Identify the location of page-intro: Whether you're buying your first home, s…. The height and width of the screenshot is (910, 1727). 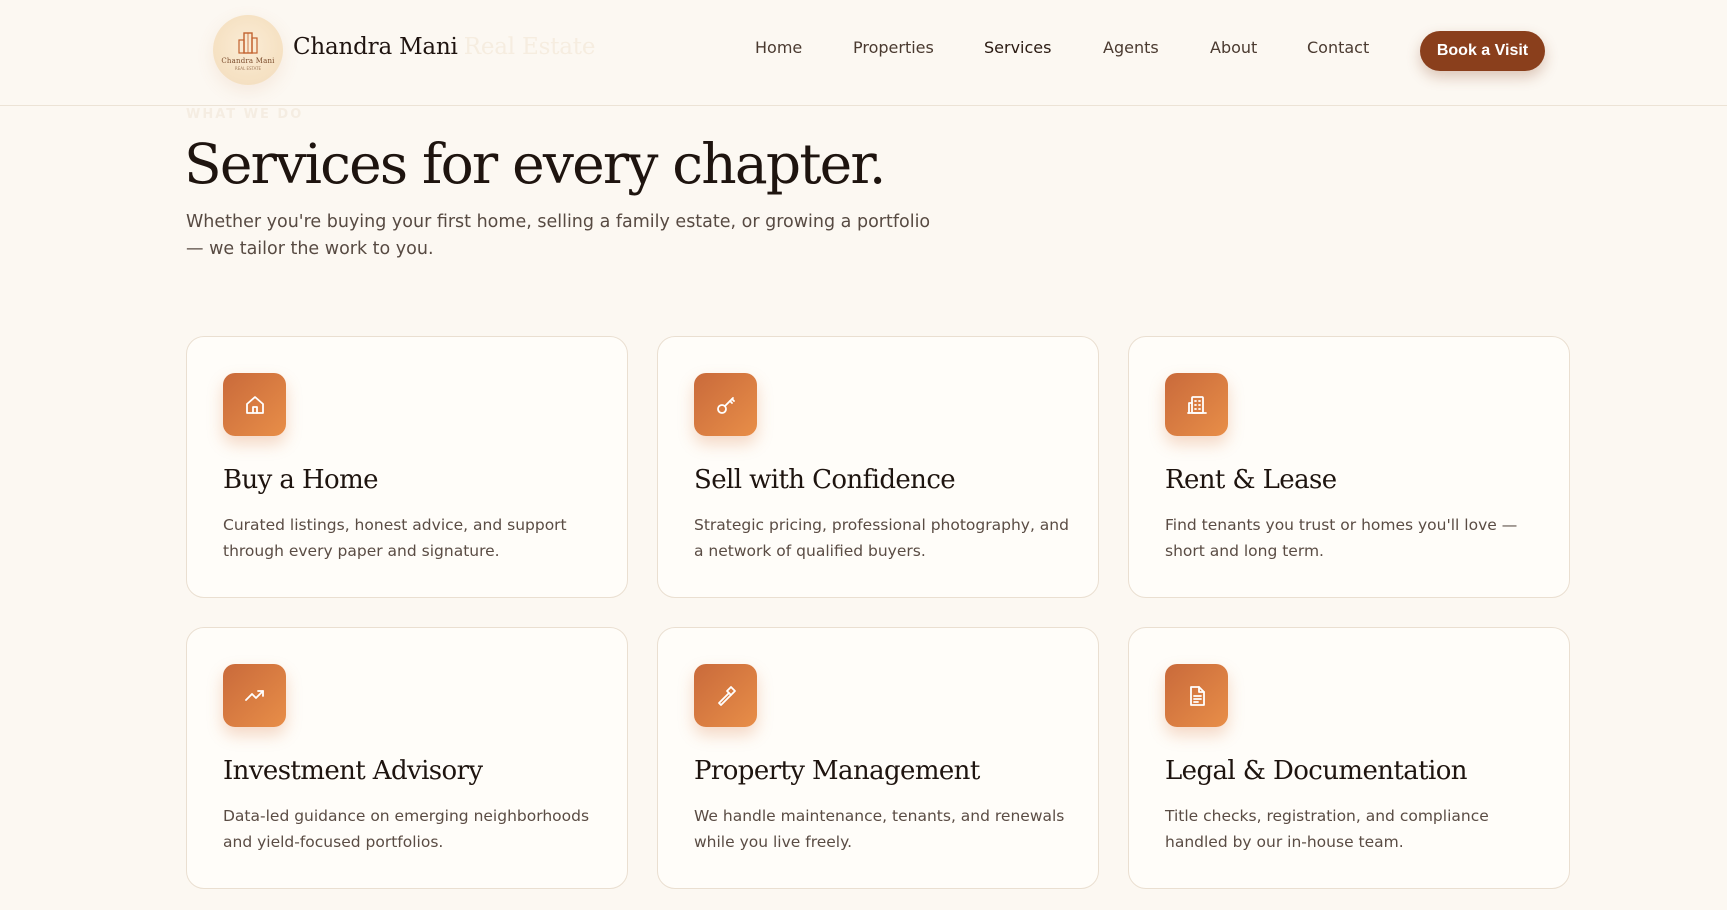
(558, 235).